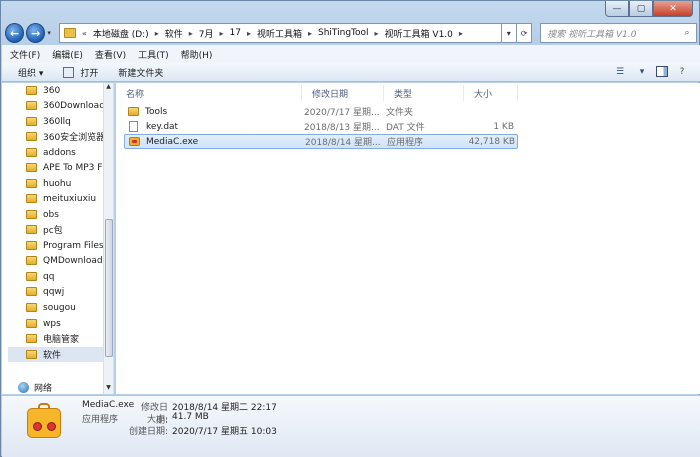 Image resolution: width=700 pixels, height=457 pixels. Describe the element at coordinates (121, 33) in the screenshot. I see `breadcrumb-drive: 本地磁盘 (D:)` at that location.